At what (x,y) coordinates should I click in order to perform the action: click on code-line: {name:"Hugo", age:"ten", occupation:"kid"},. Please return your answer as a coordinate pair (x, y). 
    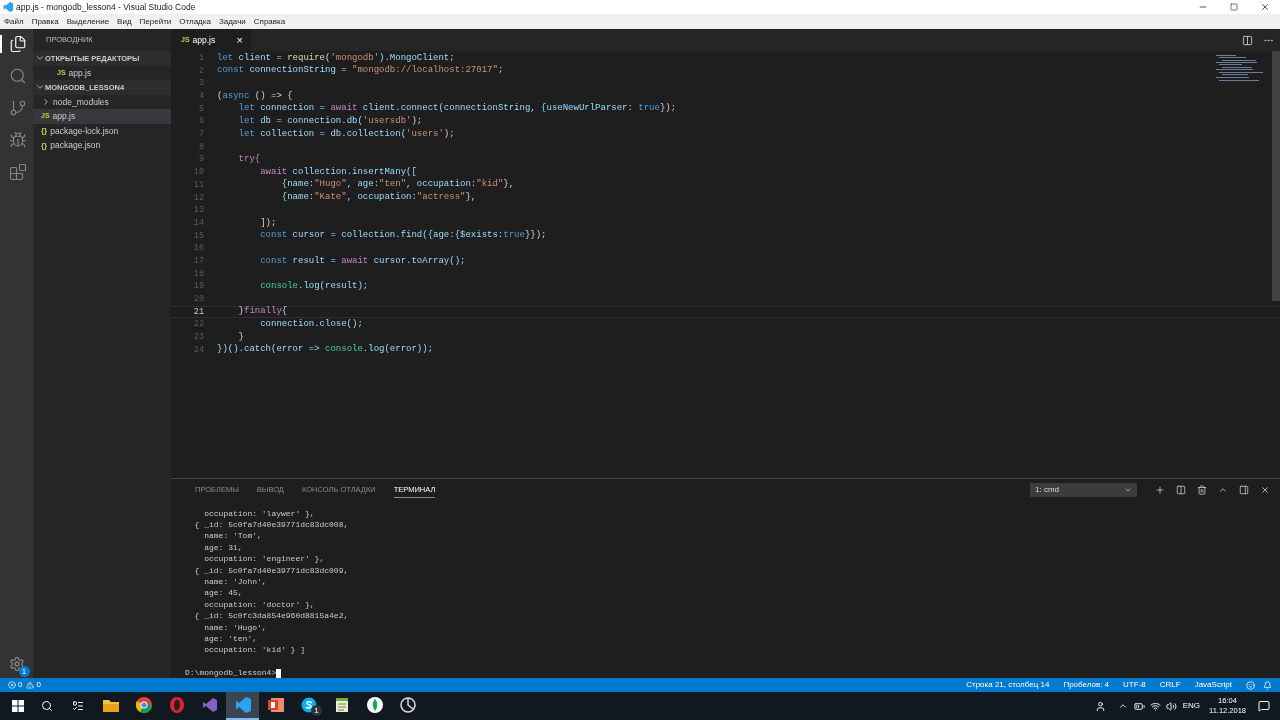
    Looking at the image, I should click on (397, 185).